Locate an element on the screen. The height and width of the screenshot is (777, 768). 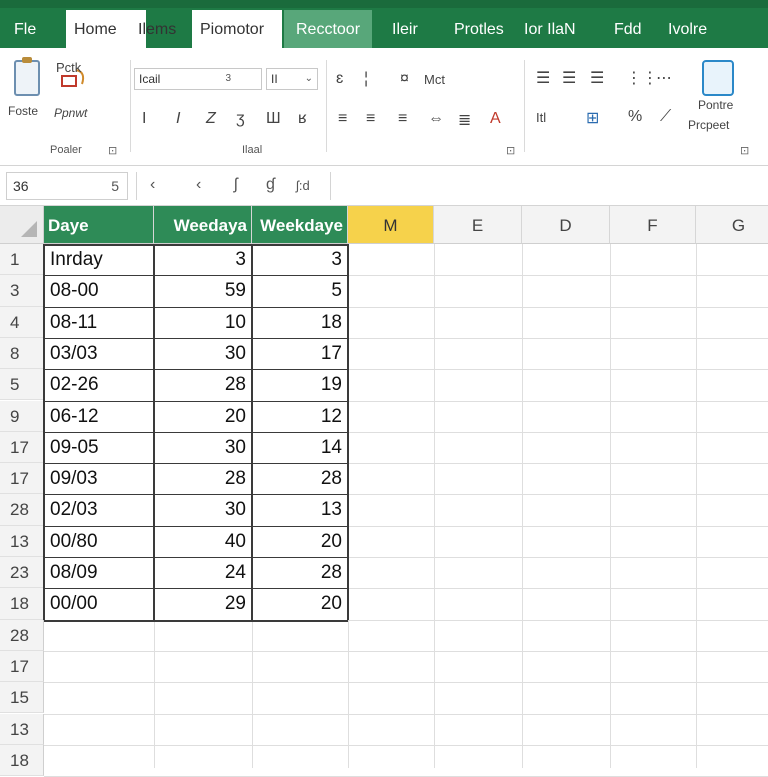
alignment-dialog-launcher-icon: ⊡ is located at coordinates (510, 150).